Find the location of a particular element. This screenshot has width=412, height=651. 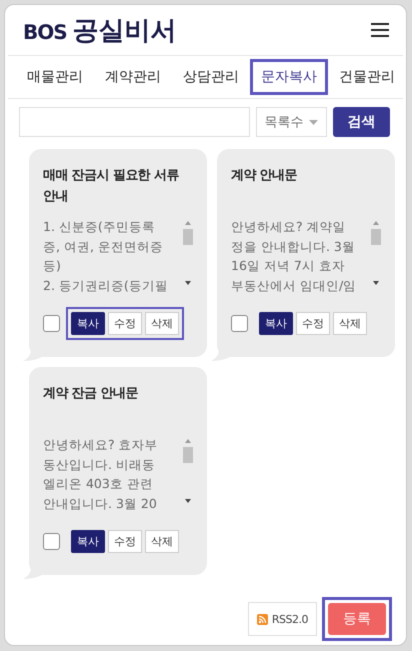

card-title: 계약 잔금 안내문 is located at coordinates (91, 394).